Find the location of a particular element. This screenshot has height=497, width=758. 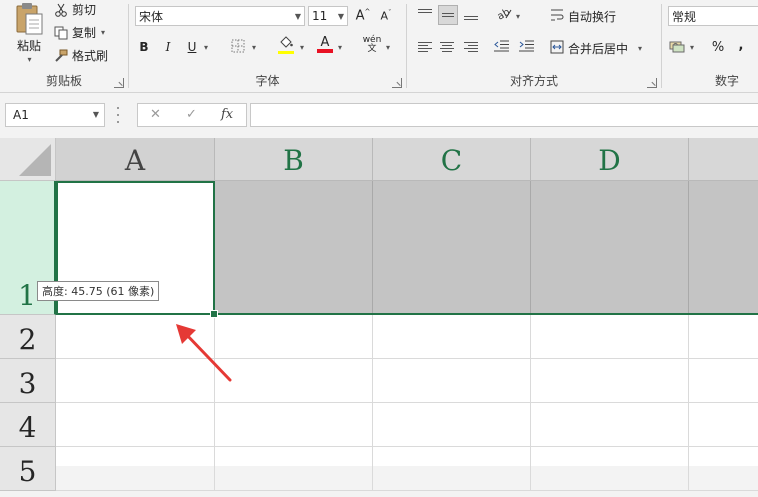

wrap-text-button: 自动换行 is located at coordinates (583, 16).